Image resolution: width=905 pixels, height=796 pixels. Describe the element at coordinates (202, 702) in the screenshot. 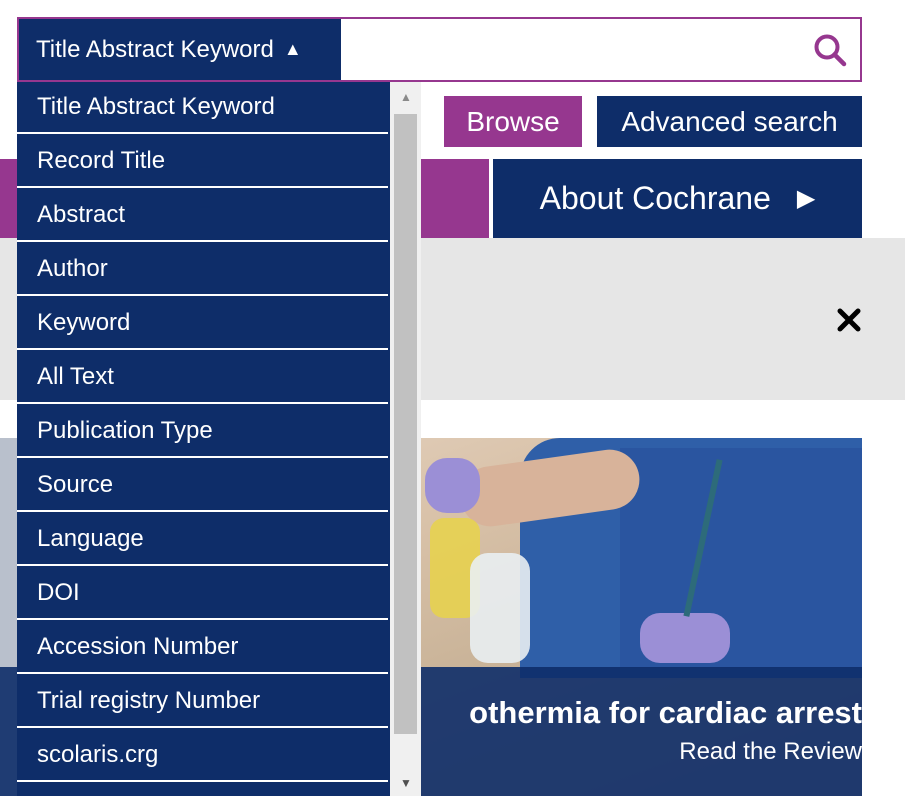

I see `dropdown-option: Trial registry Number` at that location.